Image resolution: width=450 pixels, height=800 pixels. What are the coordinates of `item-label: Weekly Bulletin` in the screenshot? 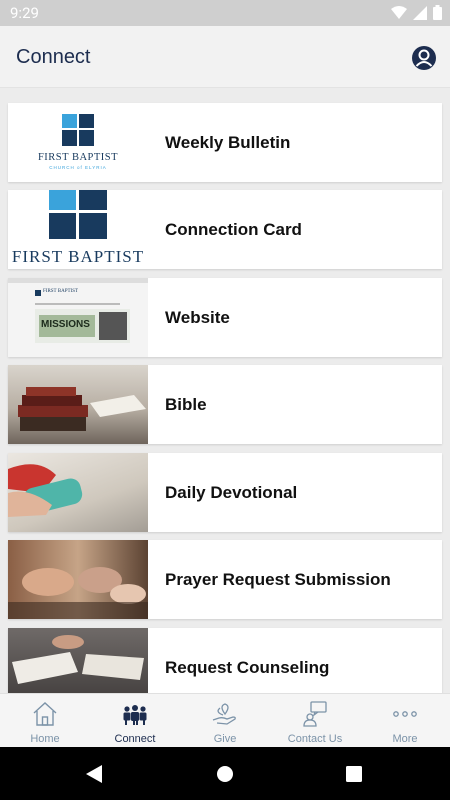 It's located at (228, 142).